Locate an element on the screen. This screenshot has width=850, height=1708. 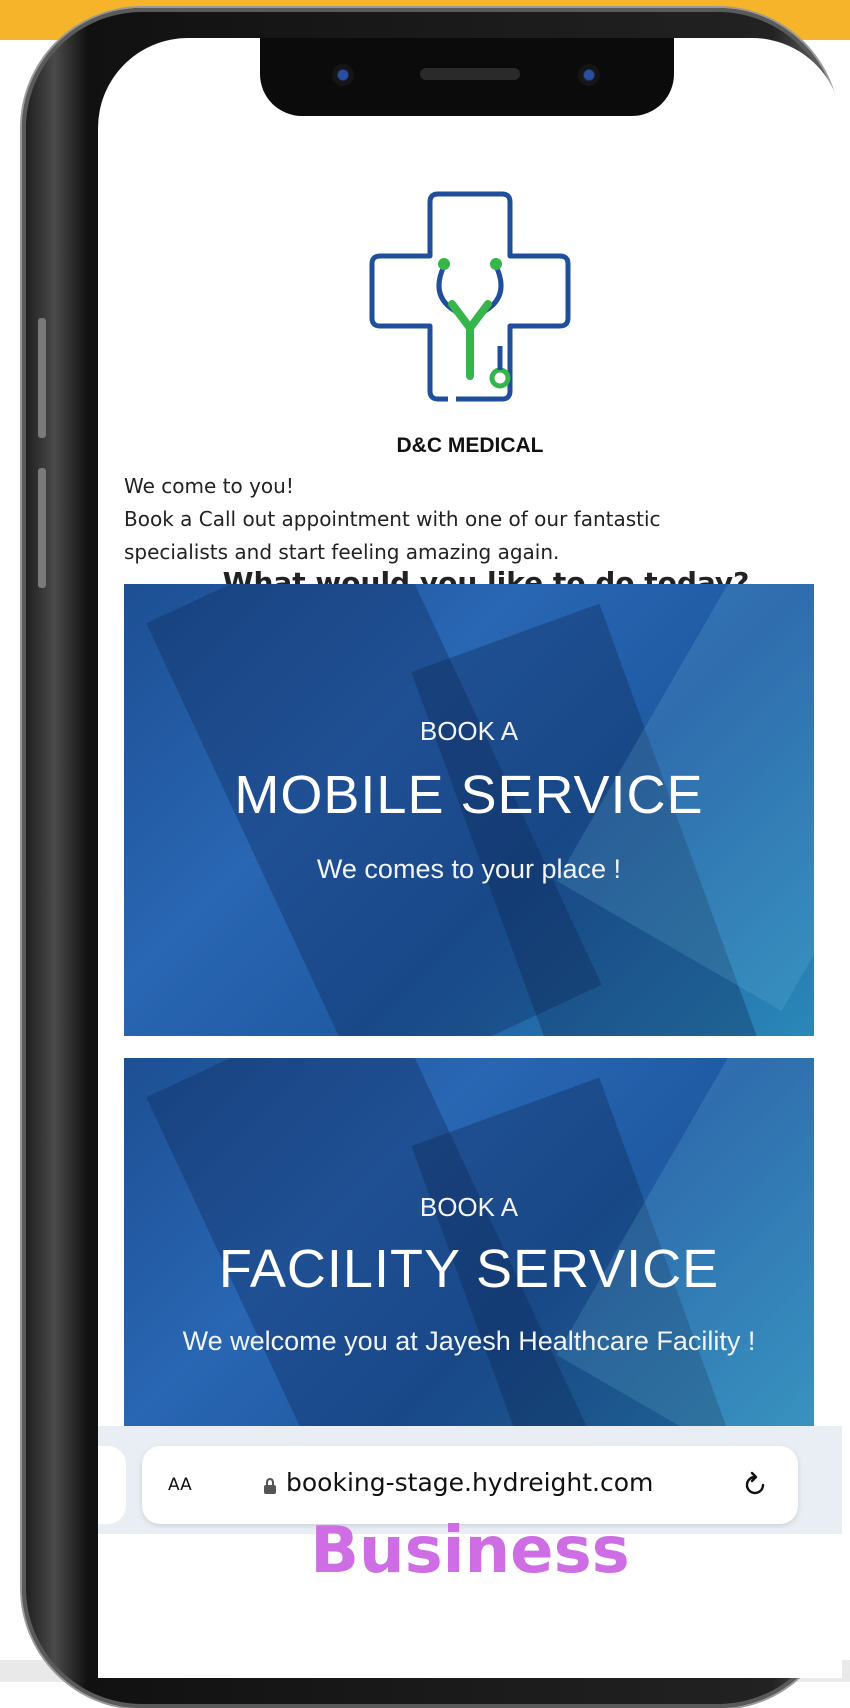
front-camera-icon is located at coordinates (343, 75).